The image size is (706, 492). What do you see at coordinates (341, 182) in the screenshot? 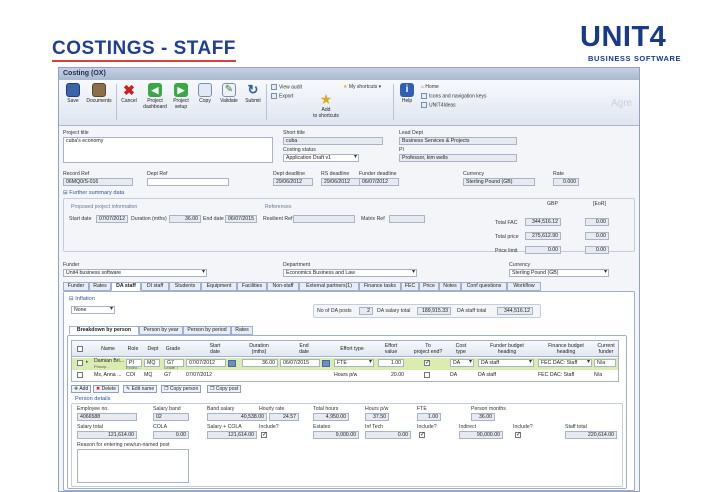
I see `rs-deadline-field: 29/06/2012` at bounding box center [341, 182].